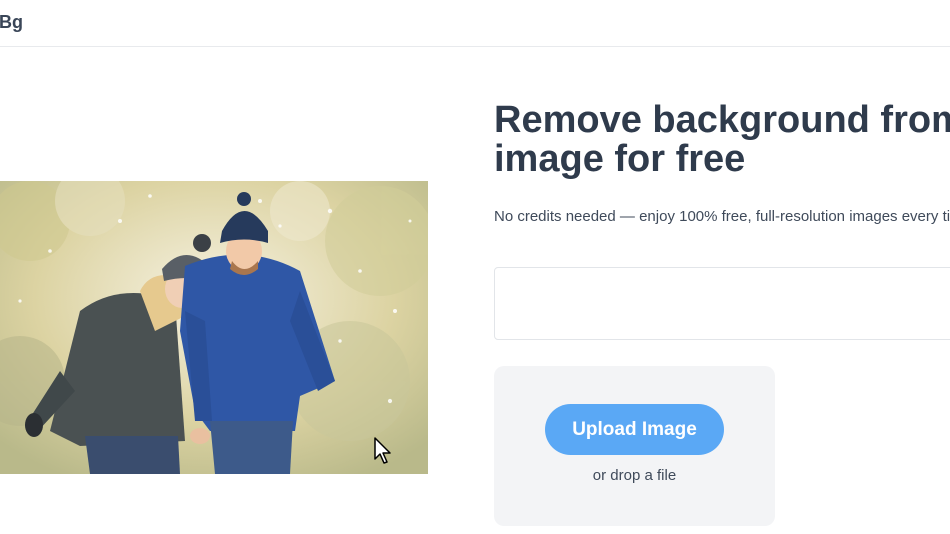 This screenshot has width=950, height=534. What do you see at coordinates (11, 22) in the screenshot?
I see `brand-logo: Bg` at bounding box center [11, 22].